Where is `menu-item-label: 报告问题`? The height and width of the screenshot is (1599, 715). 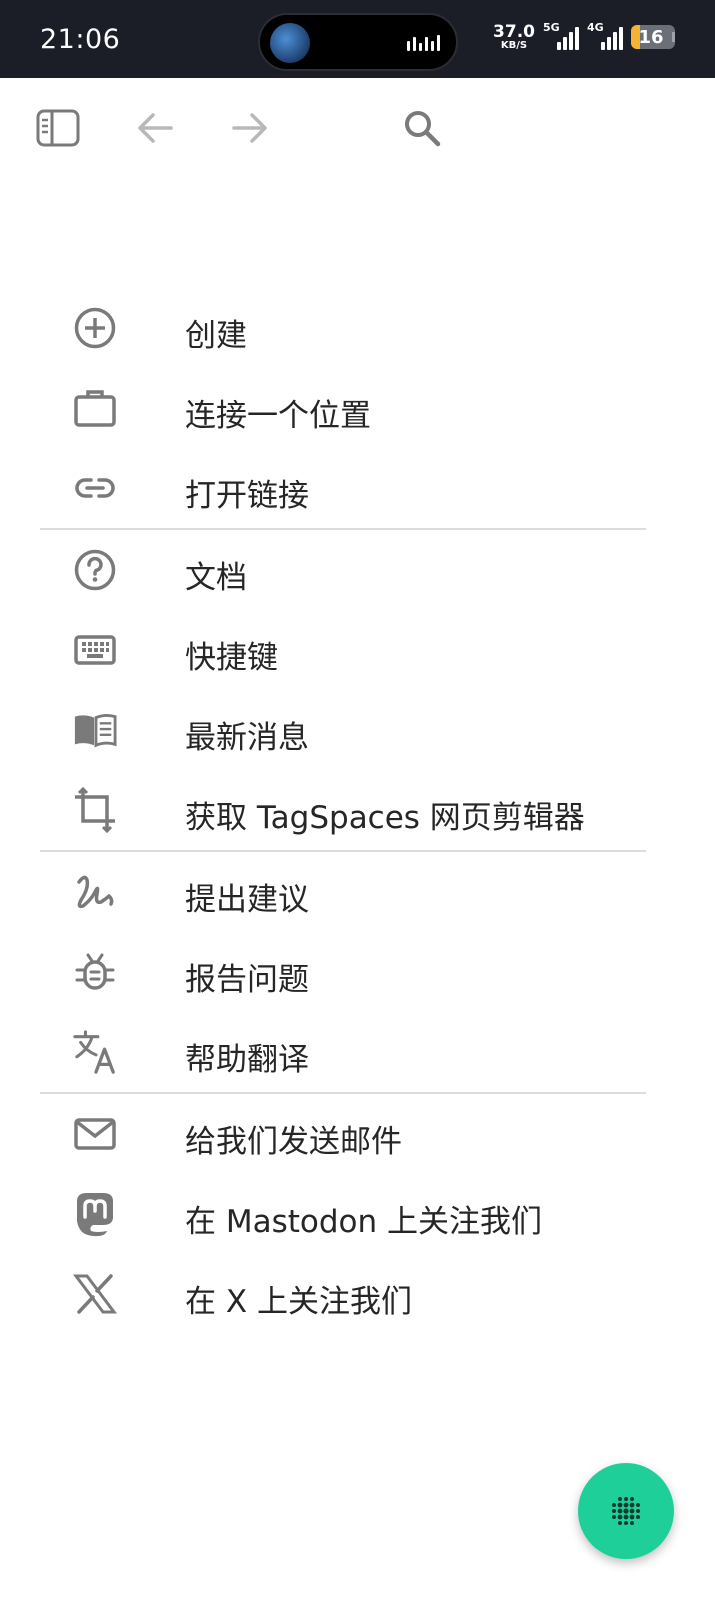
menu-item-label: 报告问题 is located at coordinates (247, 980).